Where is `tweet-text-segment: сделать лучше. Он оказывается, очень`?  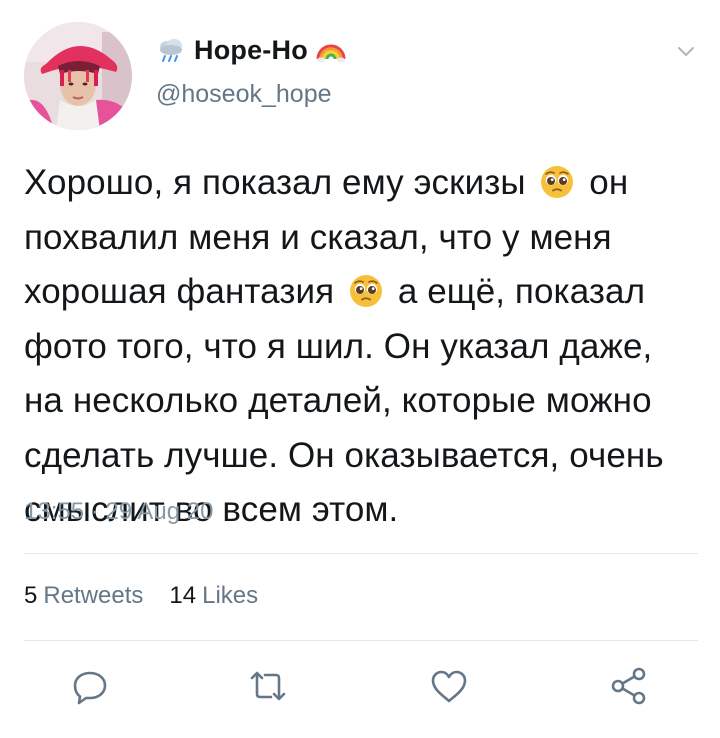 tweet-text-segment: сделать лучше. Он оказывается, очень is located at coordinates (344, 455).